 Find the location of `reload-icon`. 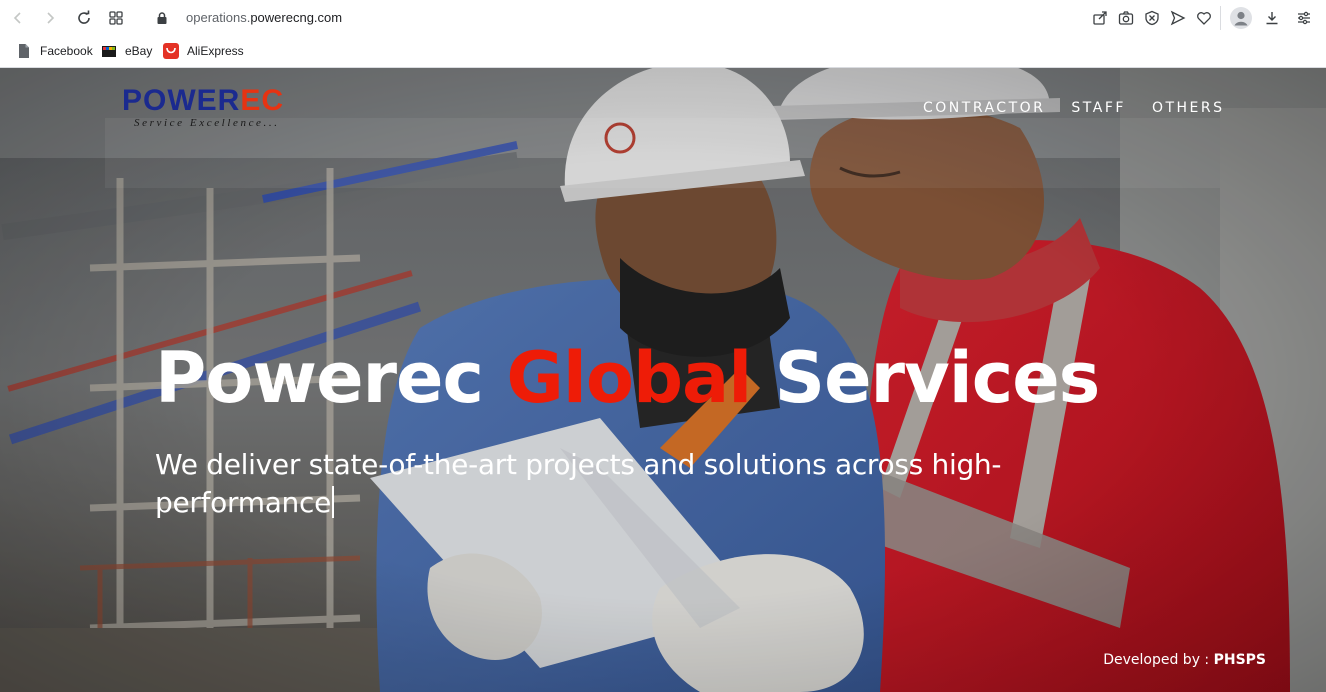

reload-icon is located at coordinates (84, 17).